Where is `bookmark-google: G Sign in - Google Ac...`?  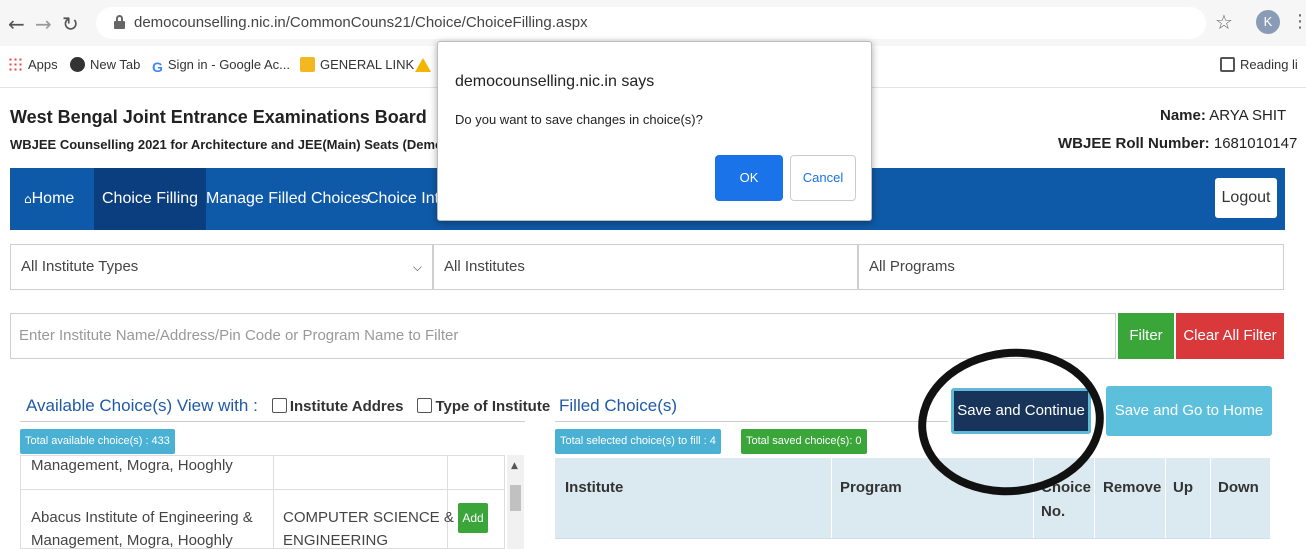 bookmark-google: G Sign in - Google Ac... is located at coordinates (221, 66).